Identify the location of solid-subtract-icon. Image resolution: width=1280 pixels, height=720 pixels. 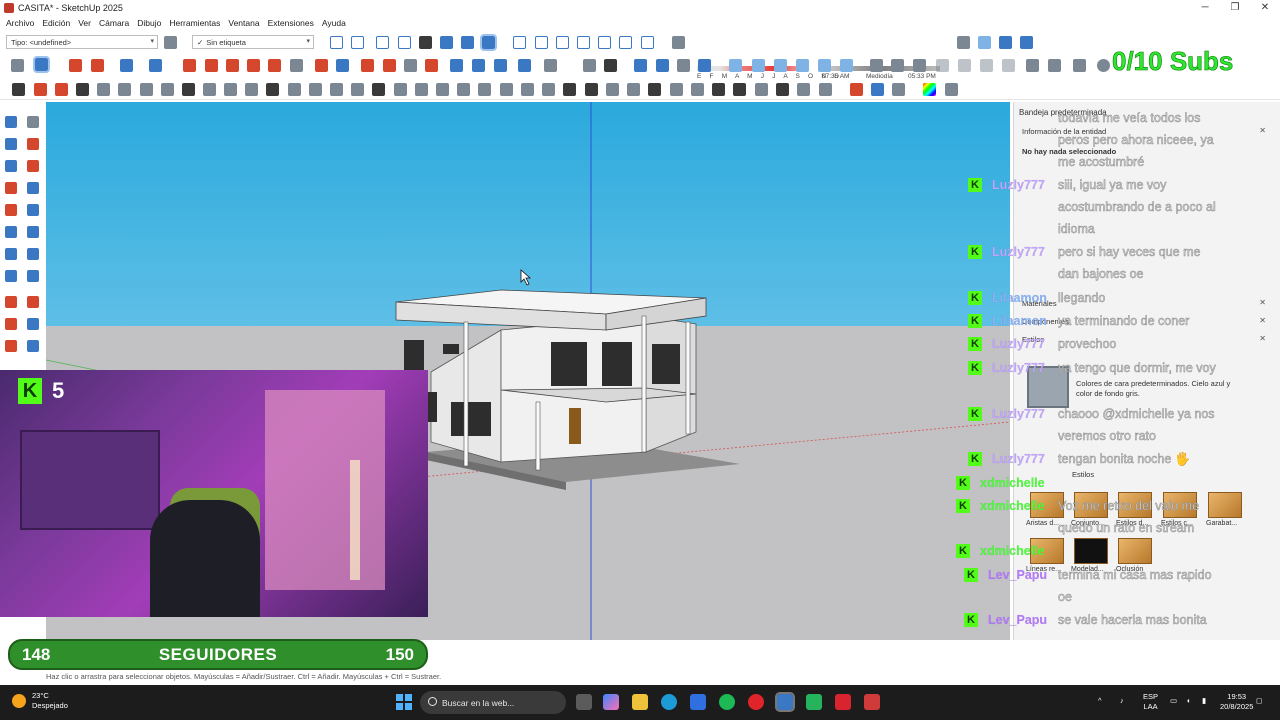
(662, 65).